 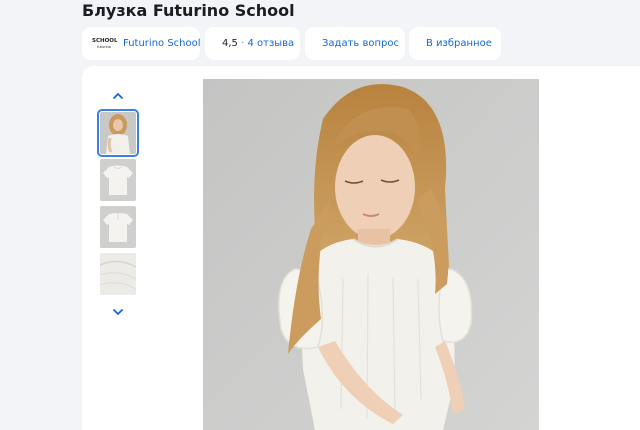 I want to click on reviews-link: 4 отзыва, so click(x=270, y=43).